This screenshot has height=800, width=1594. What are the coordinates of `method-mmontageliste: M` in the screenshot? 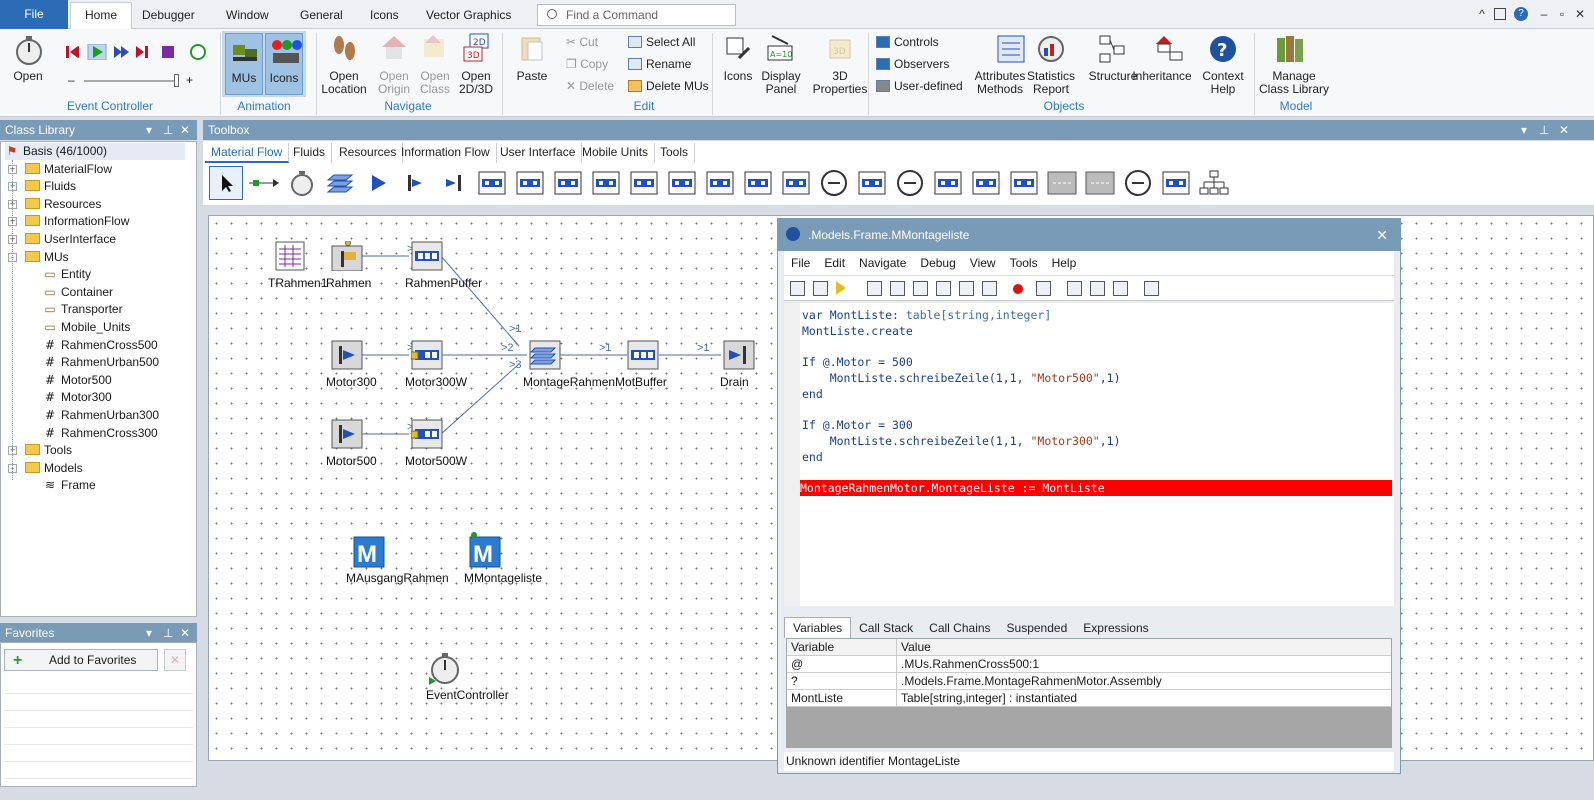 It's located at (485, 552).